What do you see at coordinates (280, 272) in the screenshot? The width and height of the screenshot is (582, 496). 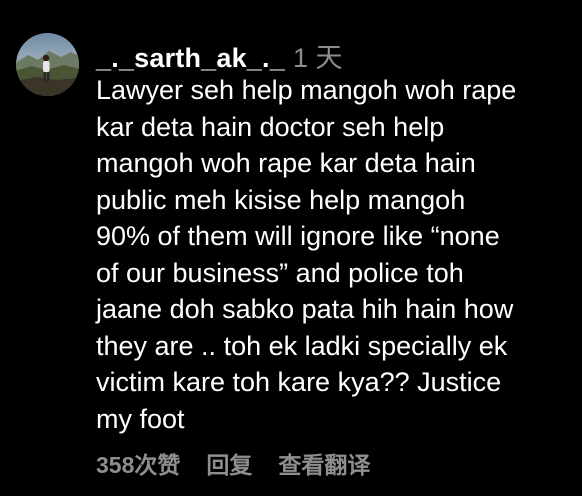 I see `comment-line: of our business” and police toh` at bounding box center [280, 272].